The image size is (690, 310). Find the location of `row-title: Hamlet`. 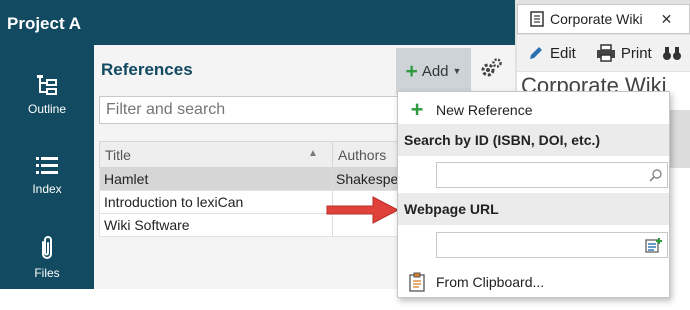

row-title: Hamlet is located at coordinates (126, 179).